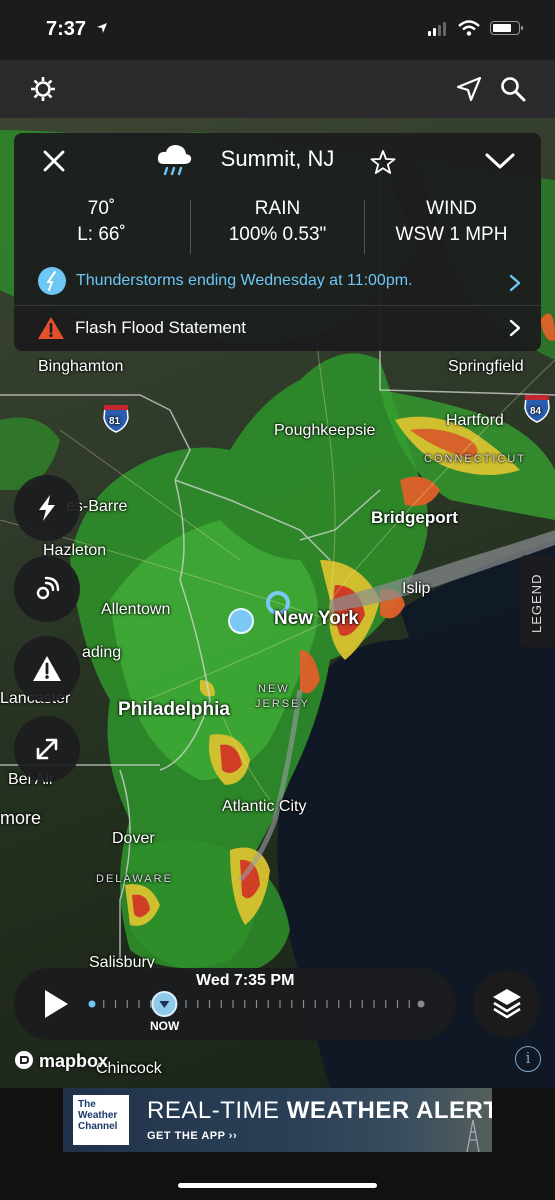  I want to click on search-icon, so click(513, 89).